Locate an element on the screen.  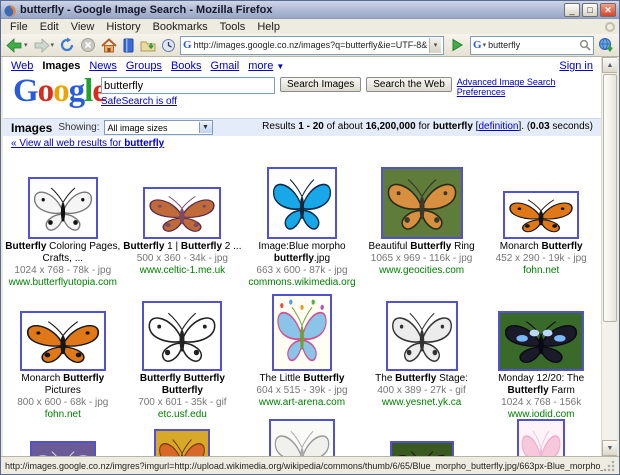
nav-tab-groups: Groups is located at coordinates (144, 66).